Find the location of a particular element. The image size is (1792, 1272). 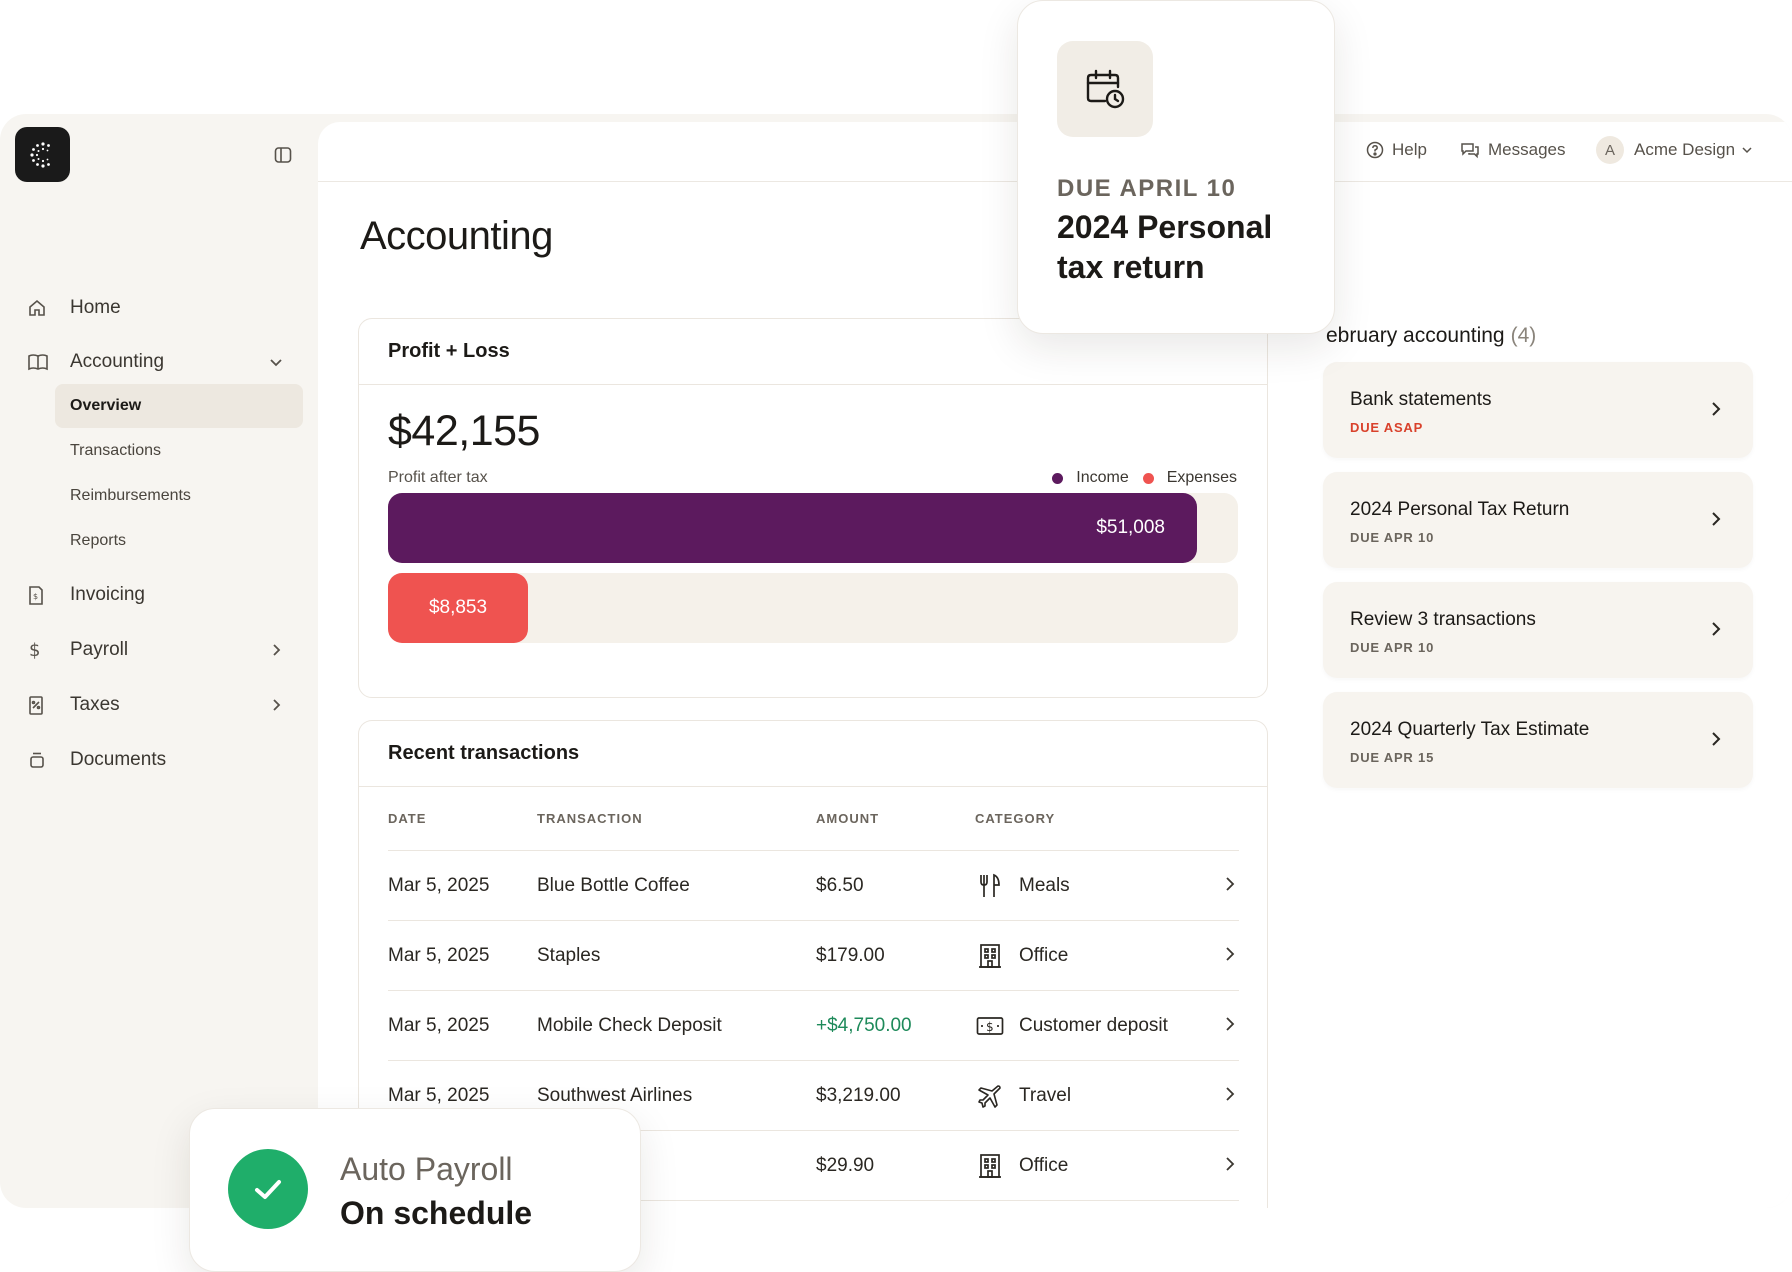

logo-mark-icon is located at coordinates (39, 154).